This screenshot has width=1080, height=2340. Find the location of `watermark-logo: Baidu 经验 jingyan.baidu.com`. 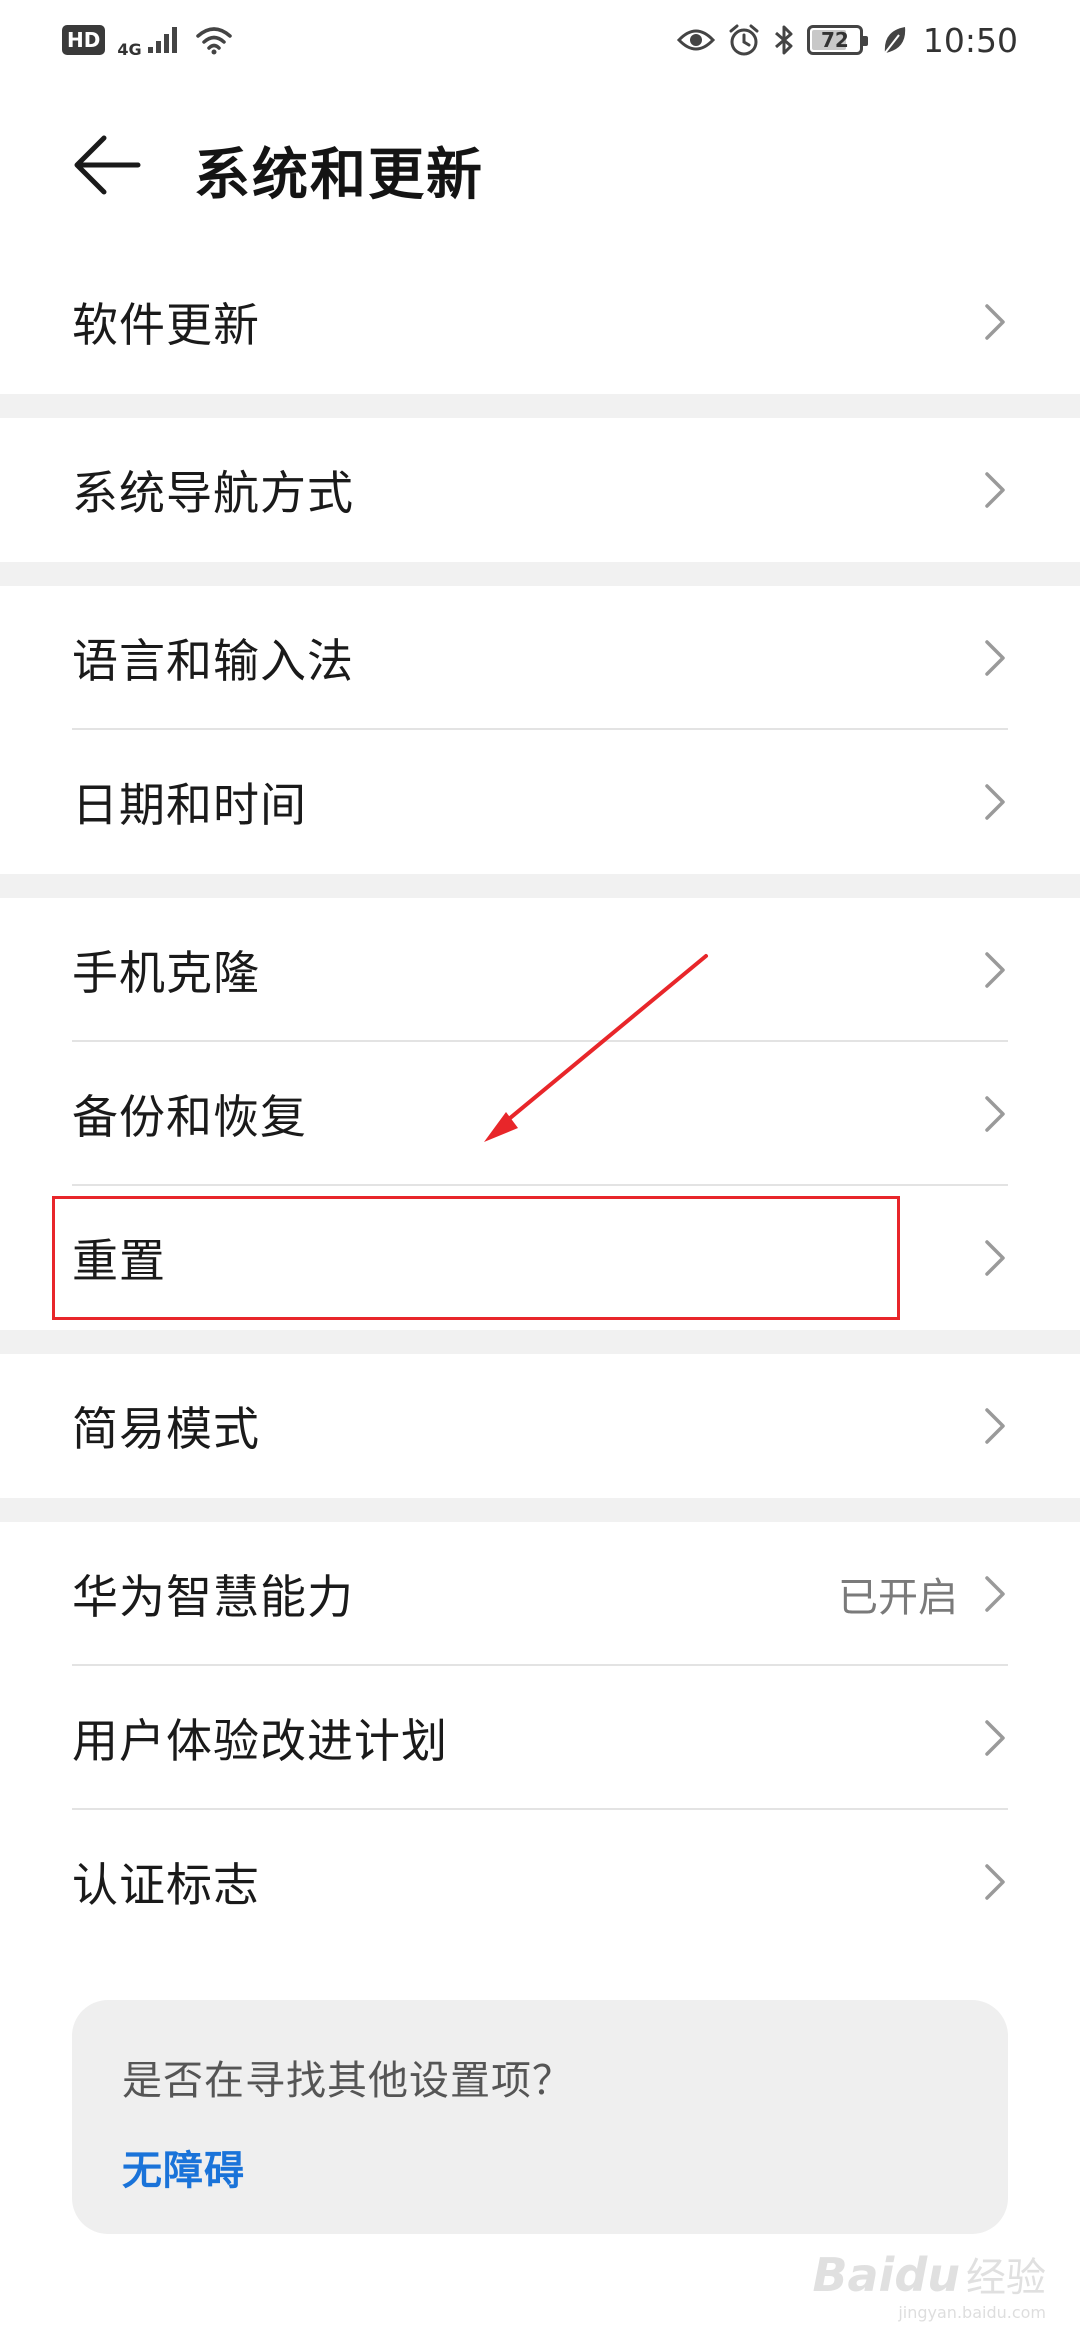

watermark-logo: Baidu 经验 jingyan.baidu.com is located at coordinates (929, 2283).